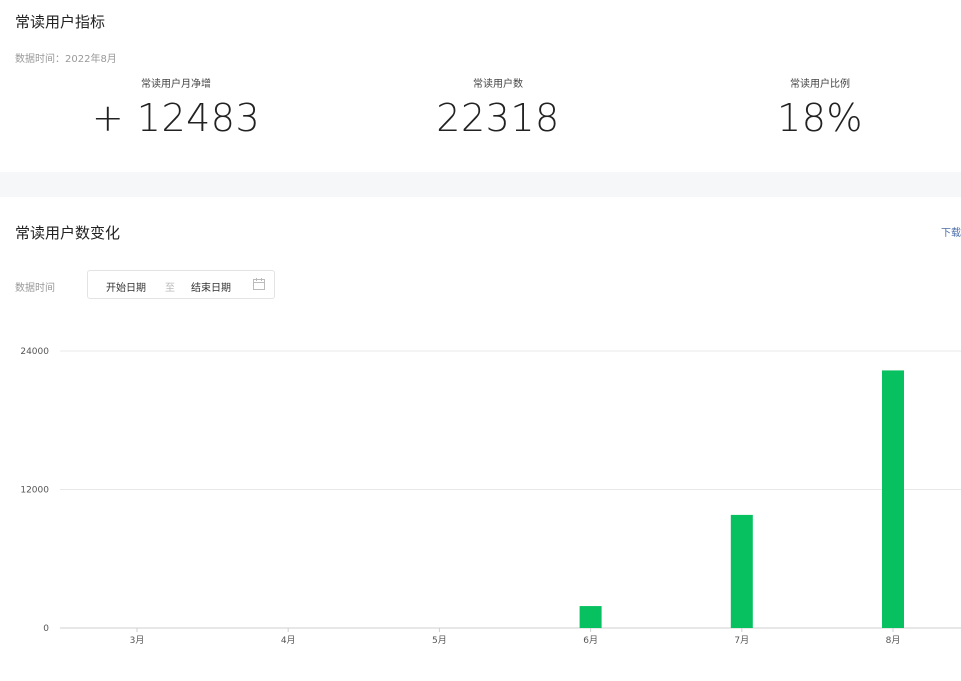 The height and width of the screenshot is (681, 961). What do you see at coordinates (211, 286) in the screenshot?
I see `end-date-input: 结束日期` at bounding box center [211, 286].